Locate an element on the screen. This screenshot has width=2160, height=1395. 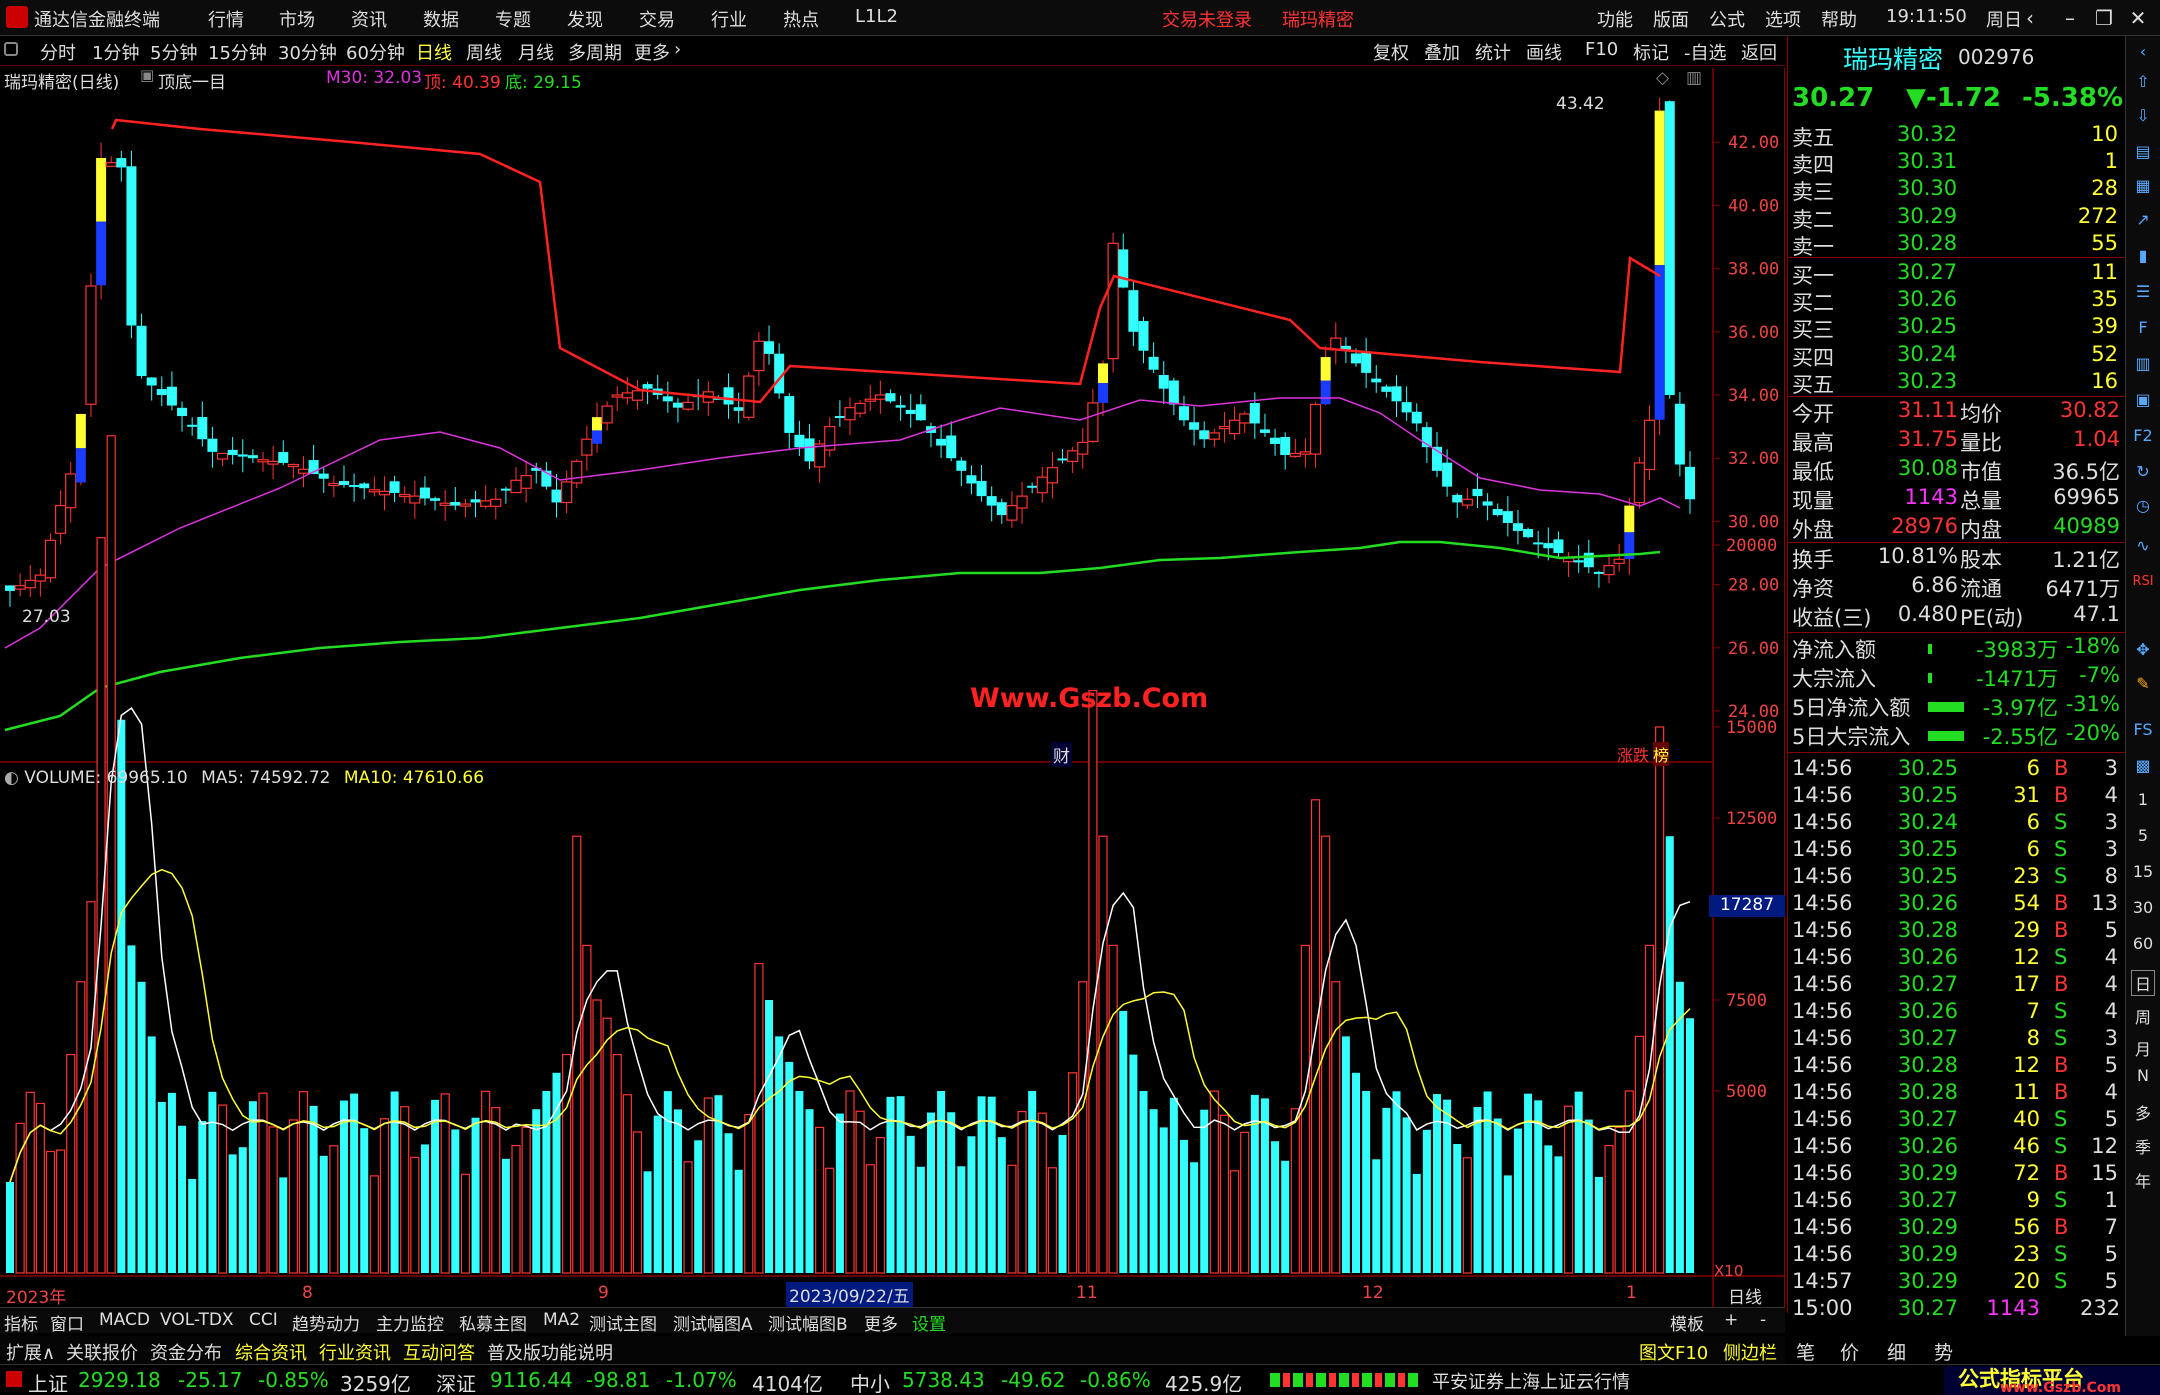
volume-collapse-icon: ◐ is located at coordinates (11, 778).